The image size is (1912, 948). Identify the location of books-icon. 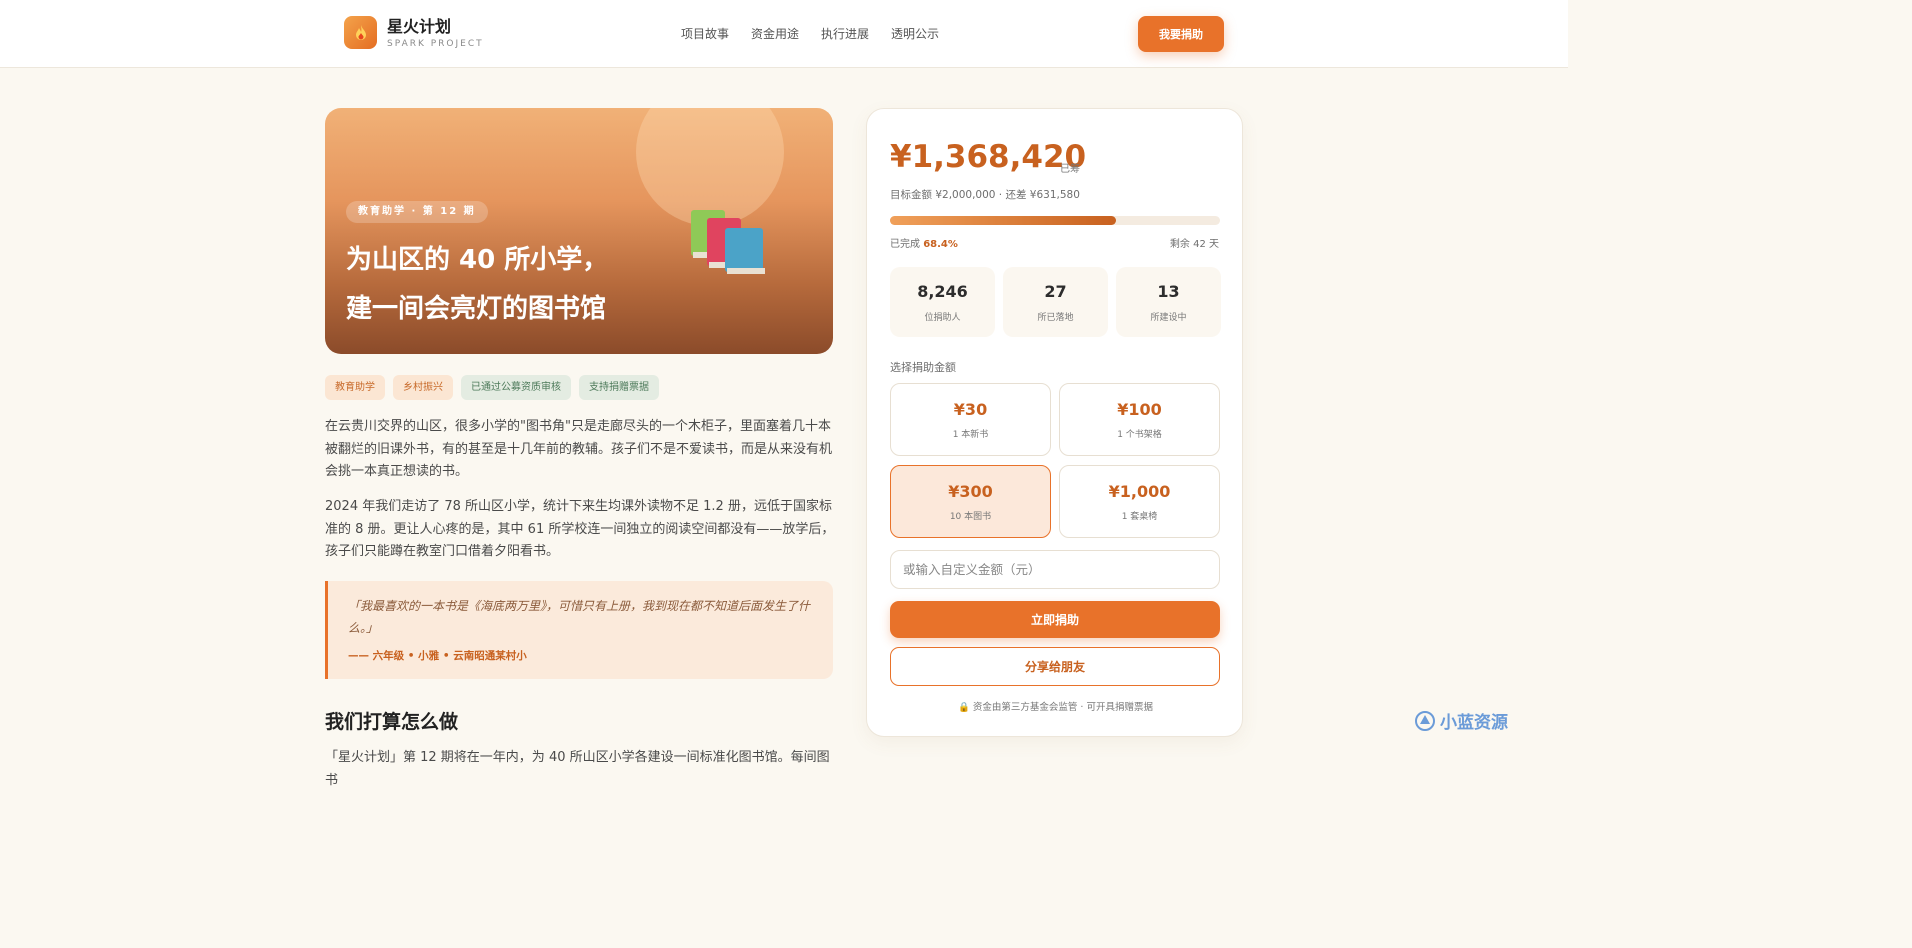
(728, 242).